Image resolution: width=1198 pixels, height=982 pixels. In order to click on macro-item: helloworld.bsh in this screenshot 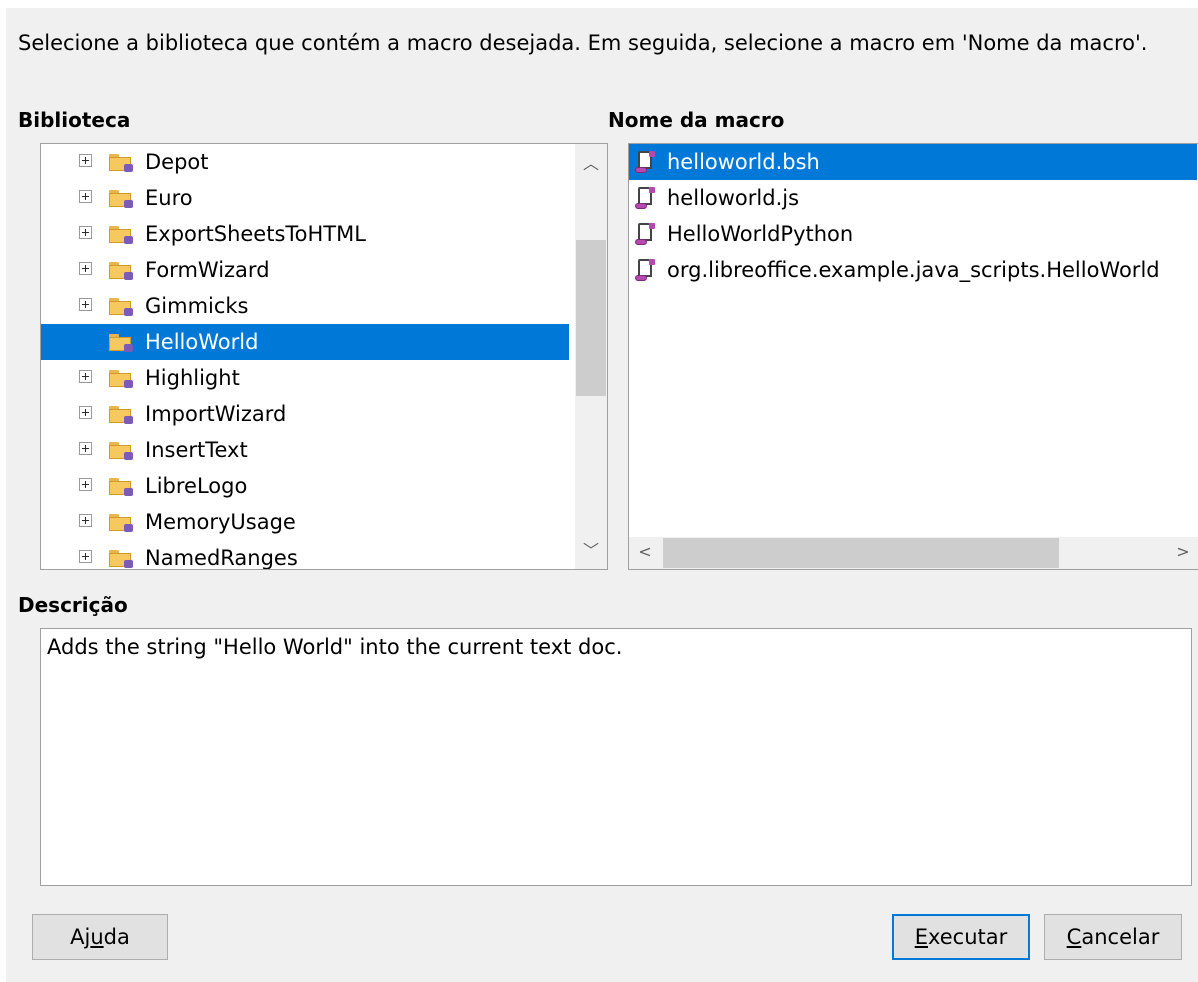, I will do `click(913, 162)`.